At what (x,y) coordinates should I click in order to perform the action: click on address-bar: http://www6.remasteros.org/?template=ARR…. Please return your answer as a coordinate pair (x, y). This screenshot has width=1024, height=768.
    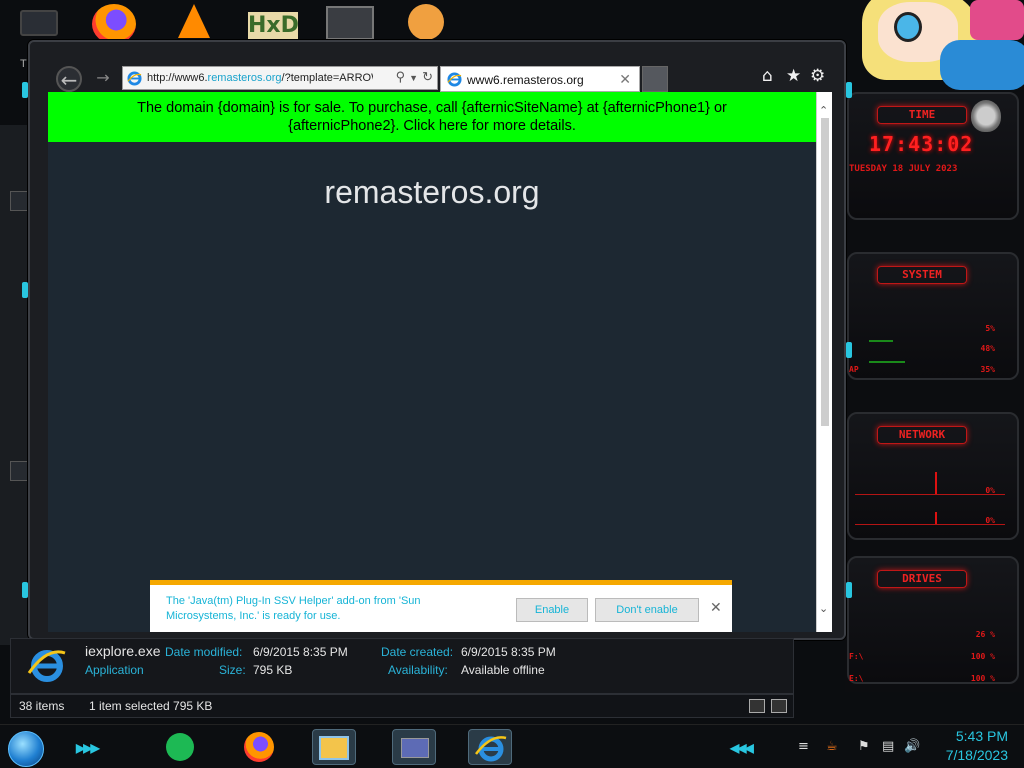
    Looking at the image, I should click on (280, 78).